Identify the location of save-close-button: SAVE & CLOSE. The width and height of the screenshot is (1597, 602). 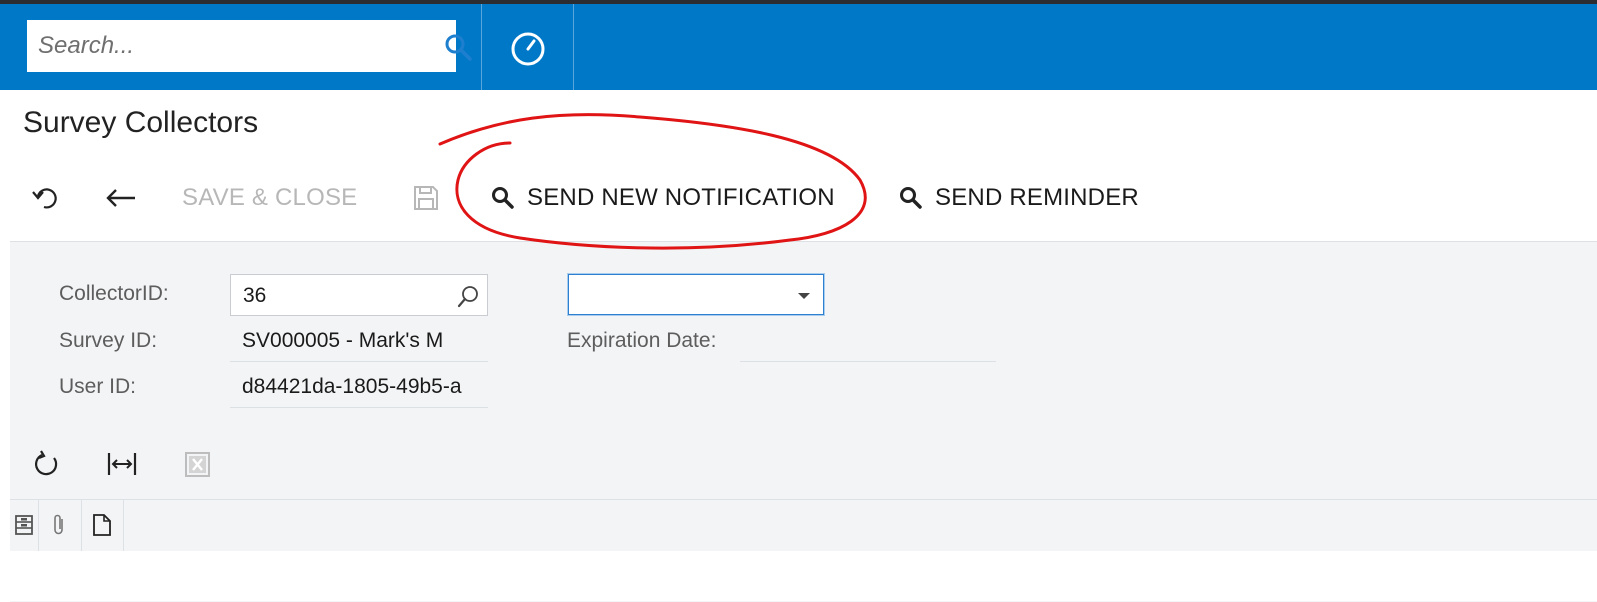
(269, 198).